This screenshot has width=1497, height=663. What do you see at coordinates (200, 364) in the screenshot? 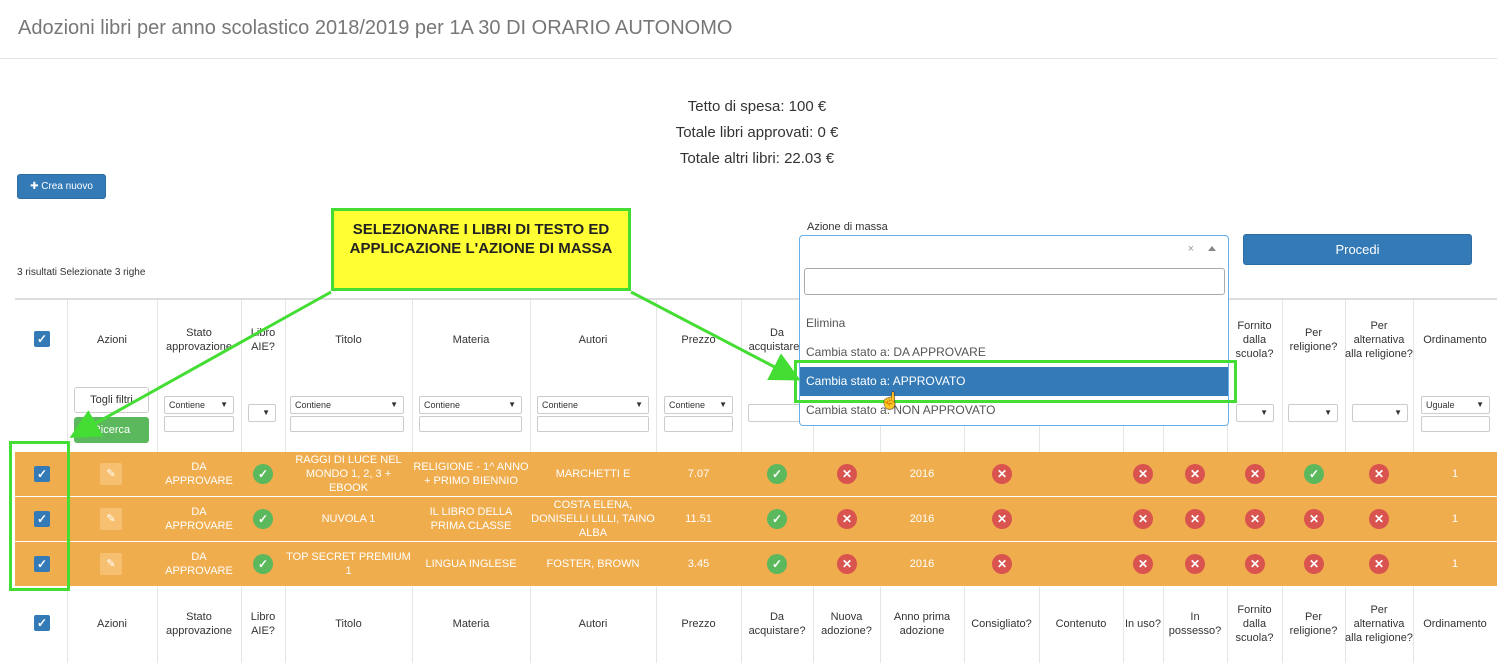
I see `arrow-to-checkboxes` at bounding box center [200, 364].